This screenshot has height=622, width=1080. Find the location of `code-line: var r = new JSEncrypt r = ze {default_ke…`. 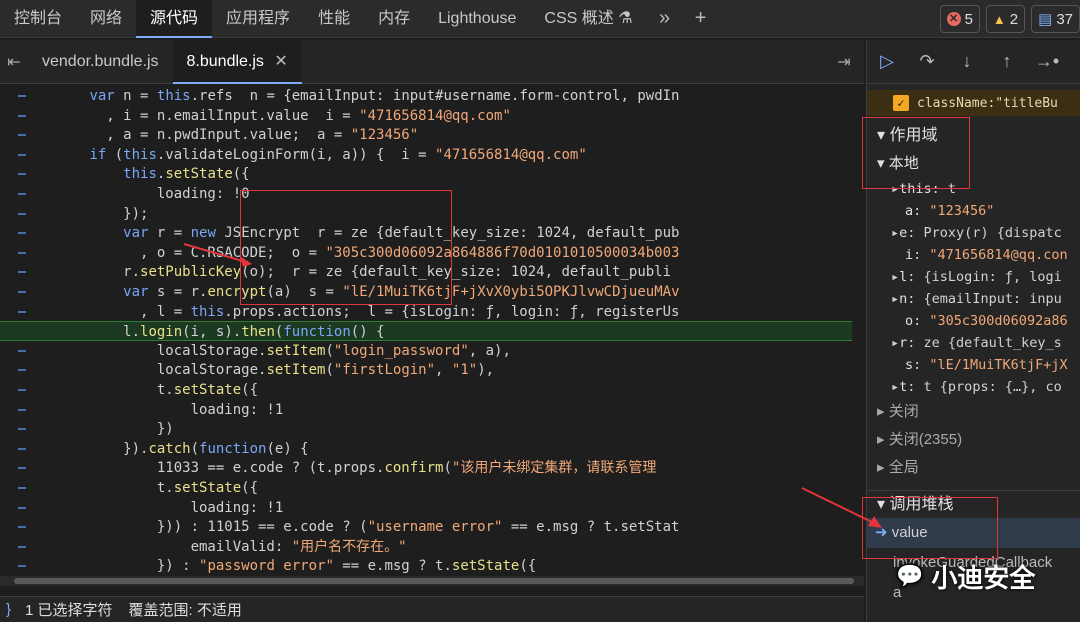

code-line: var r = new JSEncrypt r = ze {default_ke… is located at coordinates (426, 233).